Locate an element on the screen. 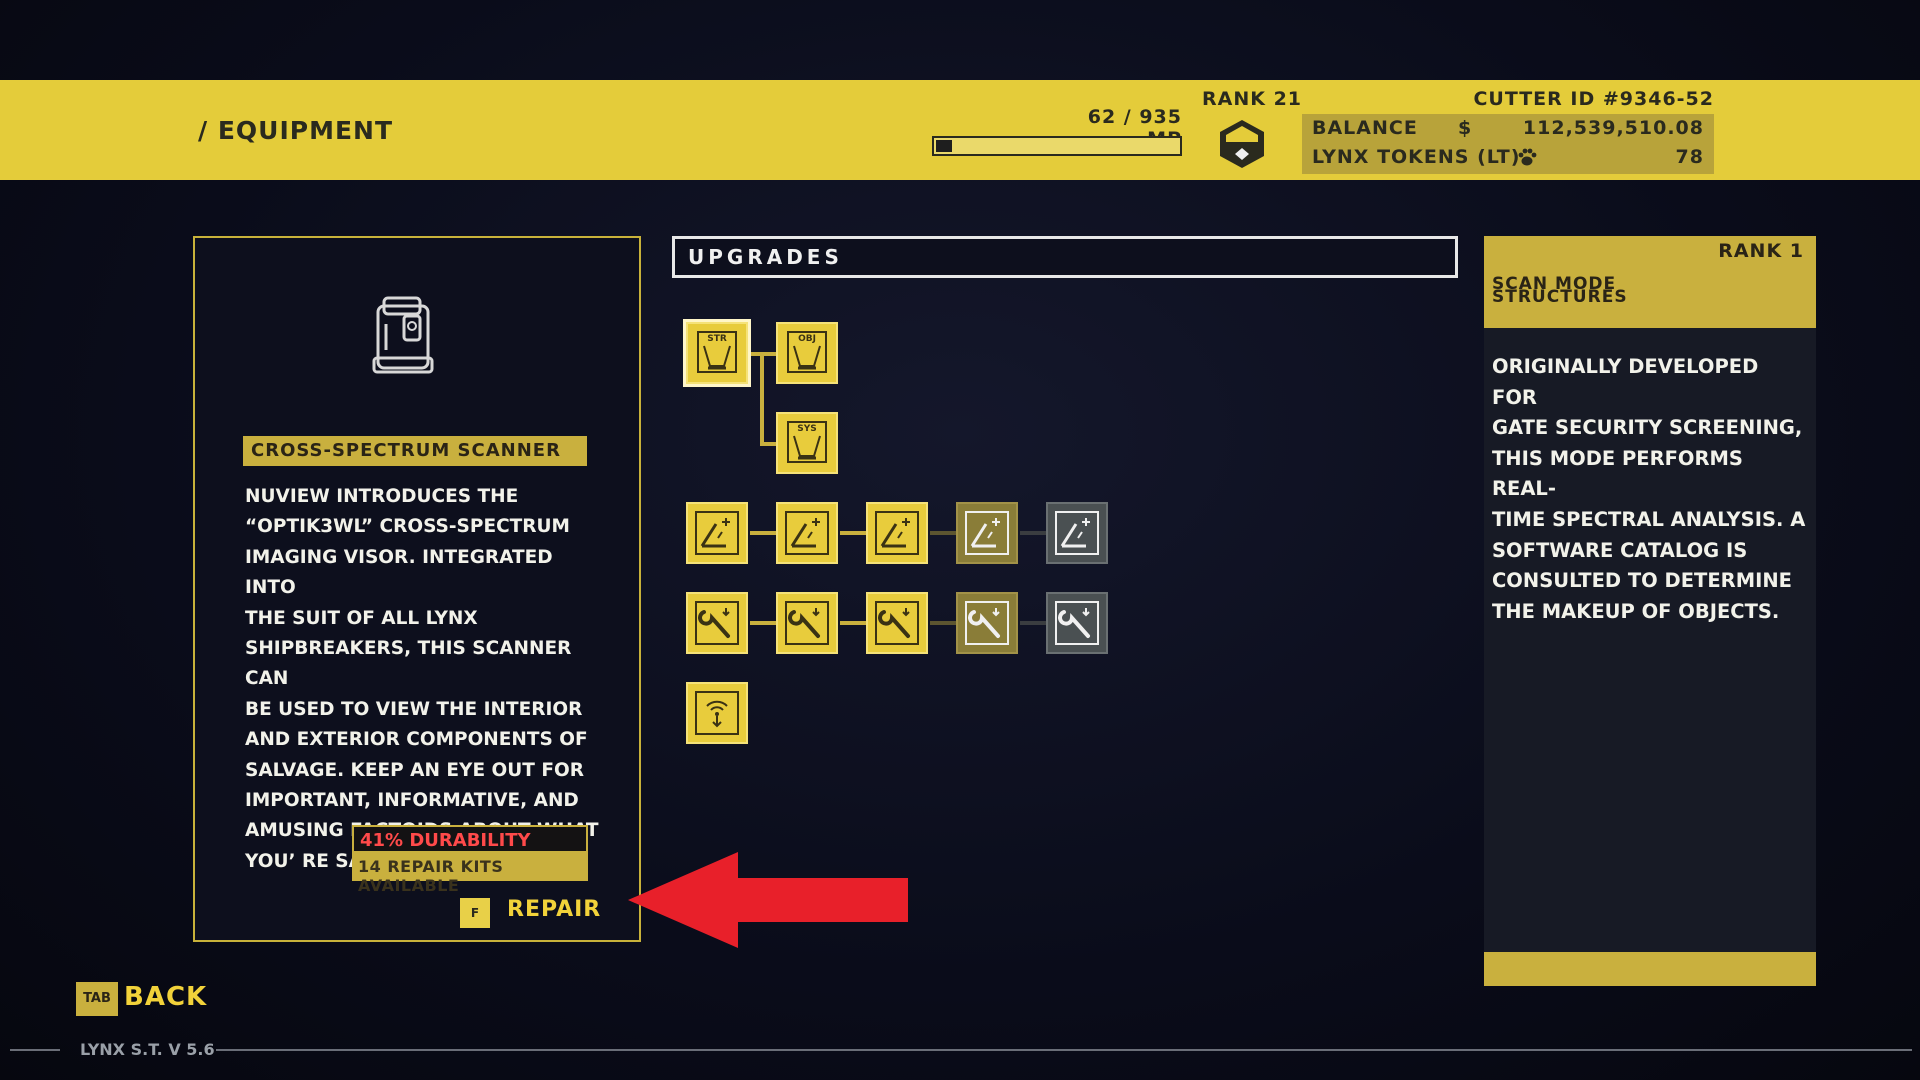 This screenshot has width=1920, height=1080. detail-header: RANK 1 SCAN MODE STRUCTURES is located at coordinates (1650, 282).